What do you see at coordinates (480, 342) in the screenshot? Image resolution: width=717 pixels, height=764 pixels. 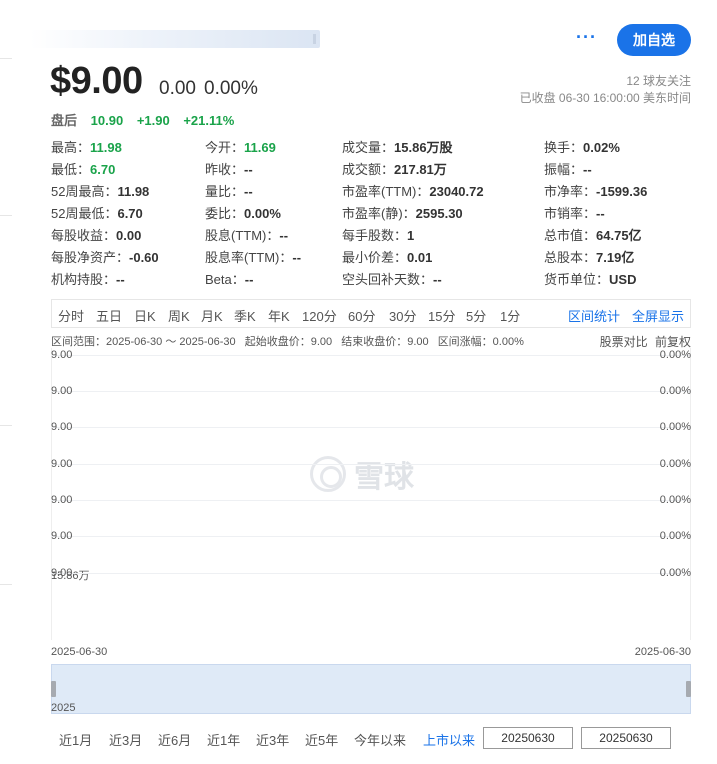 I see `range-change: 区间涨幅：0.00%` at bounding box center [480, 342].